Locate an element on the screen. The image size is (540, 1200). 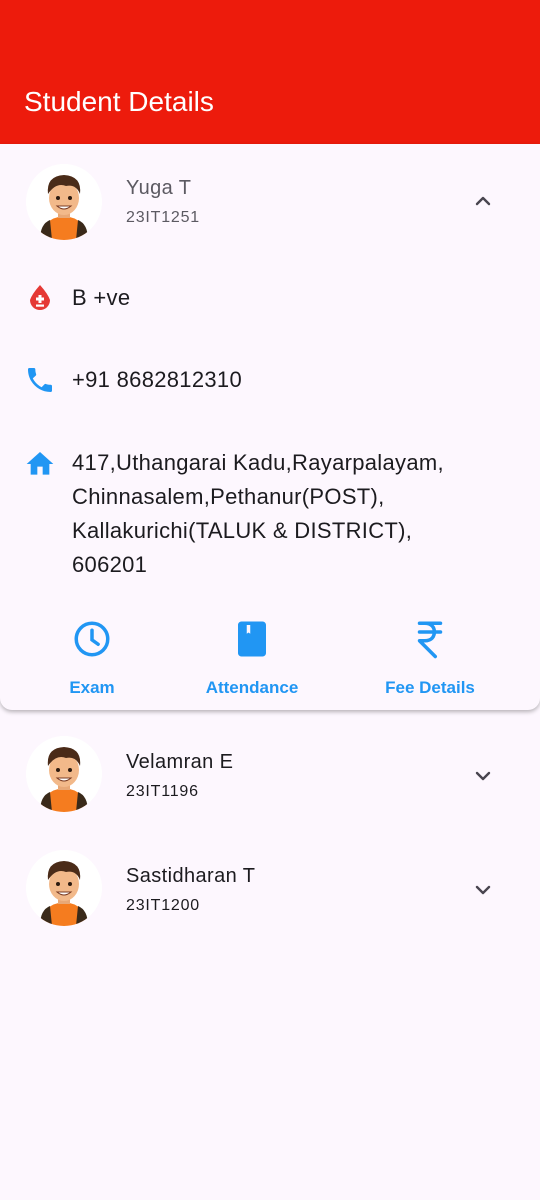
student-roll: 23IT1196 is located at coordinates (162, 791).